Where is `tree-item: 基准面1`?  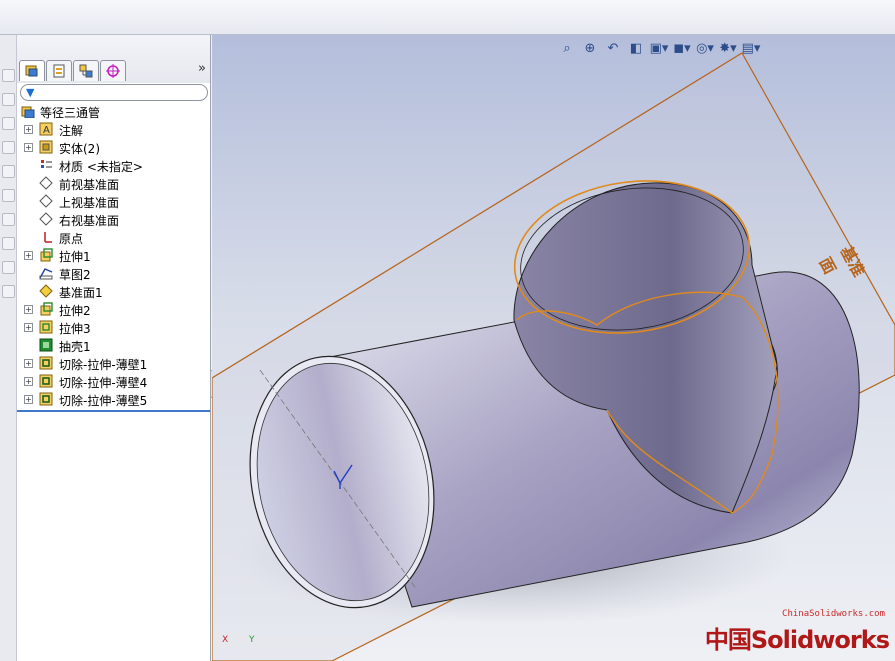
tree-item: 基准面1 is located at coordinates (113, 292).